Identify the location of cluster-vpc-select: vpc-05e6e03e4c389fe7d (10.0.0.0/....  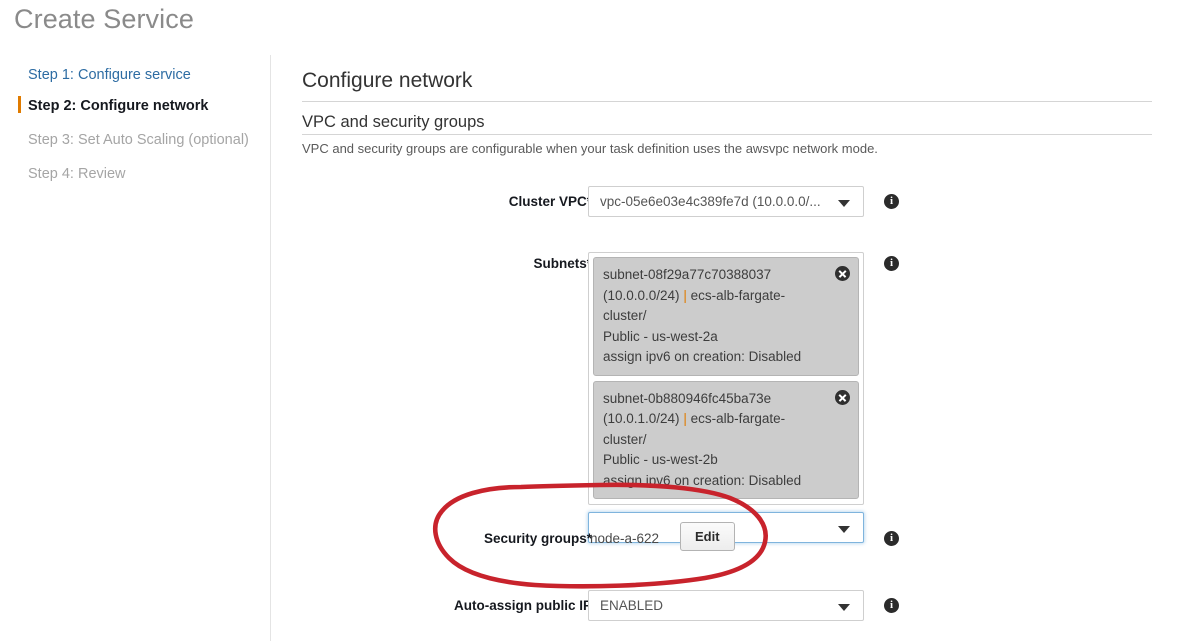
(726, 201).